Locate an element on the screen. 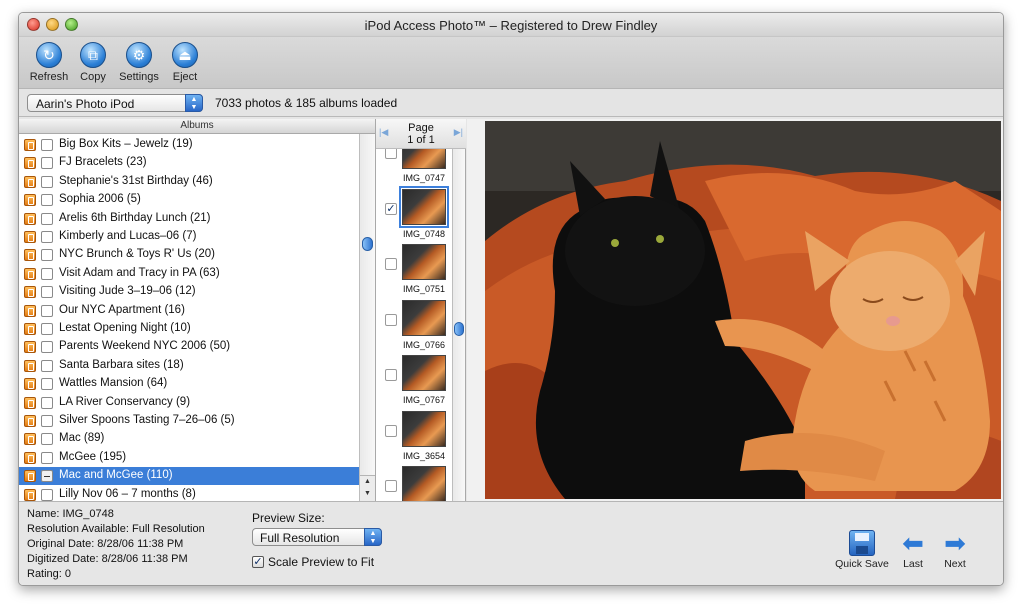 Image resolution: width=1020 pixels, height=613 pixels. album-row: Arelis 6th Birthday Lunch (21) is located at coordinates (189, 219).